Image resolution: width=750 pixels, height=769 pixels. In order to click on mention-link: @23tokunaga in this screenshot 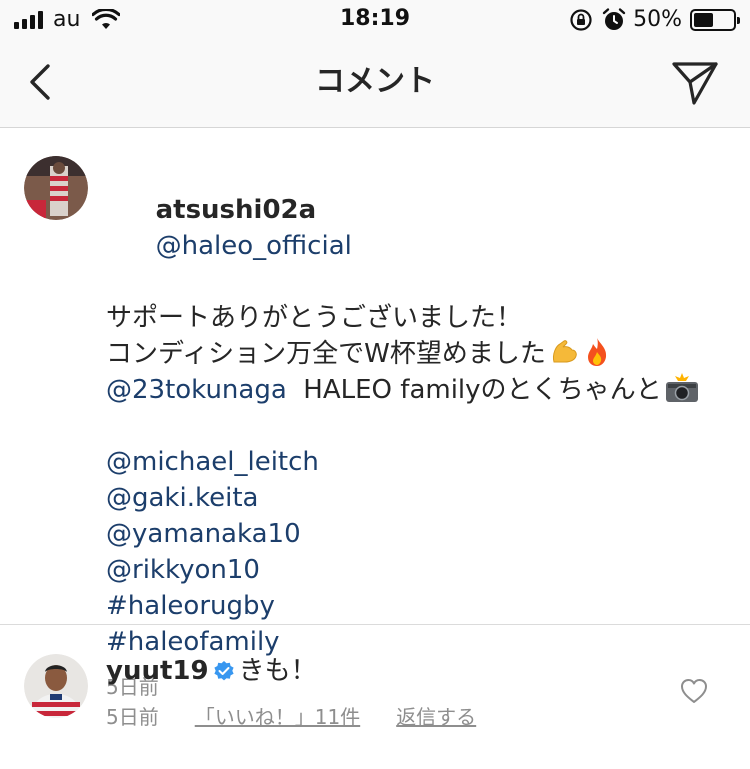, I will do `click(196, 390)`.